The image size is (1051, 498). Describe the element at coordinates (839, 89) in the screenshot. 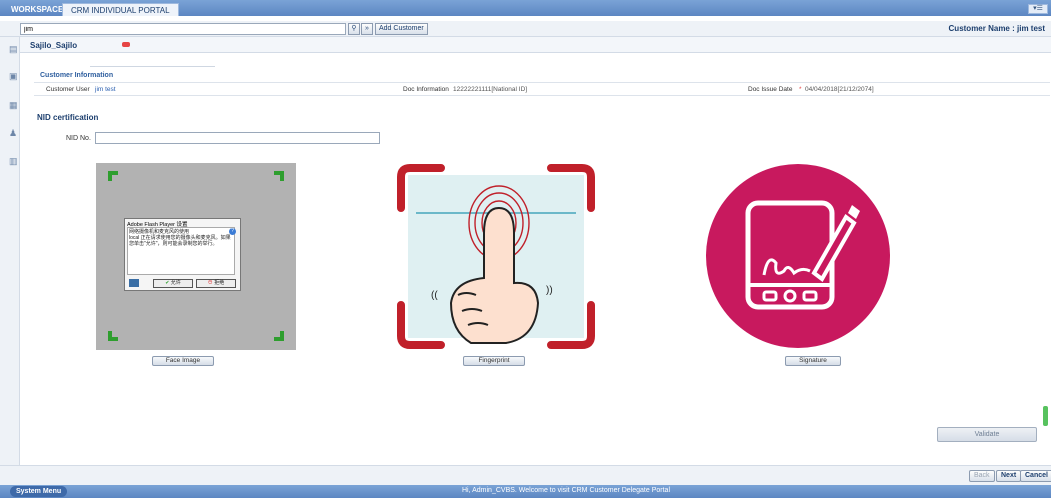

I see `doc-issue-date-value: 04/04/2018[21/12/2074]` at that location.